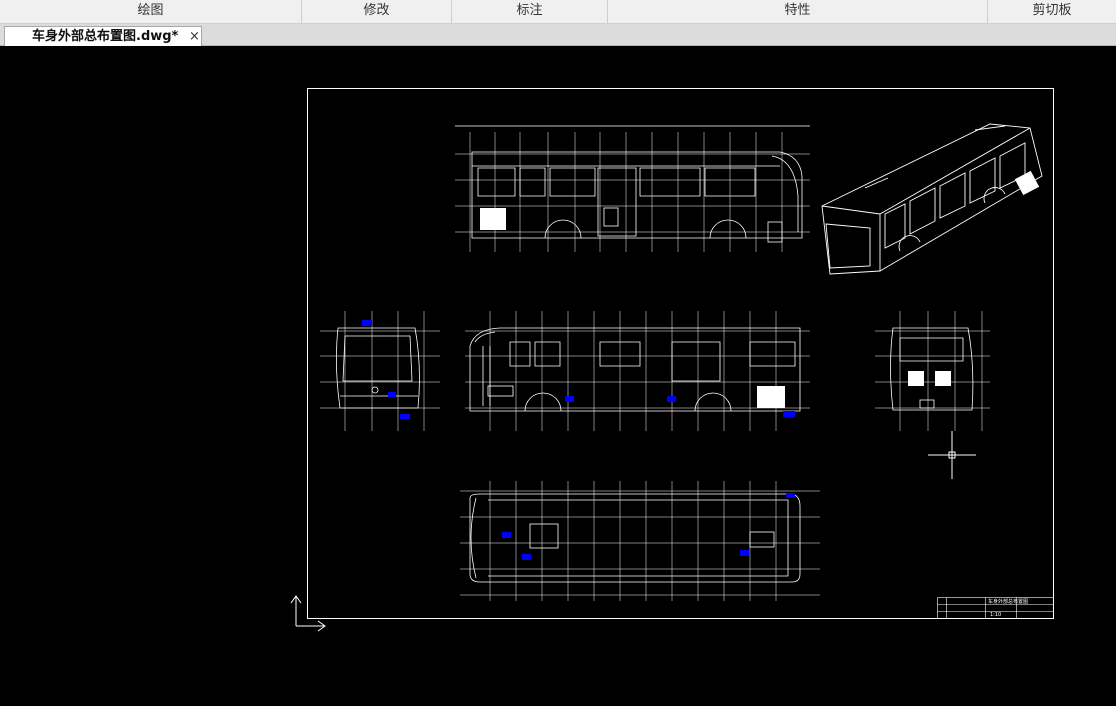 The width and height of the screenshot is (1116, 706). Describe the element at coordinates (996, 615) in the screenshot. I see `title-block-scale: 1:10` at that location.